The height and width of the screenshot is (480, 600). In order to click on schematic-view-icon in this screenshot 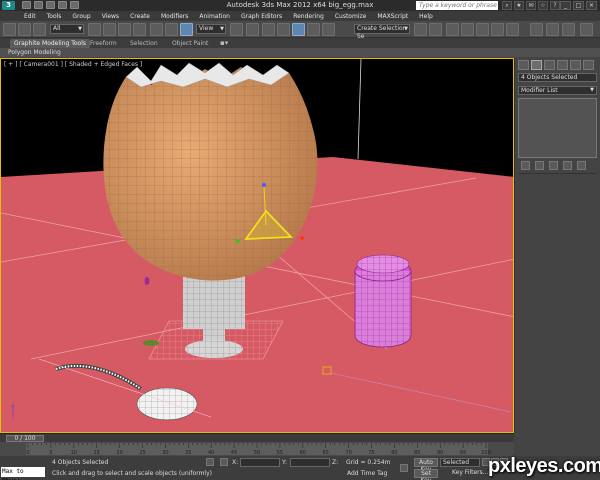, I will do `click(497, 29)`.